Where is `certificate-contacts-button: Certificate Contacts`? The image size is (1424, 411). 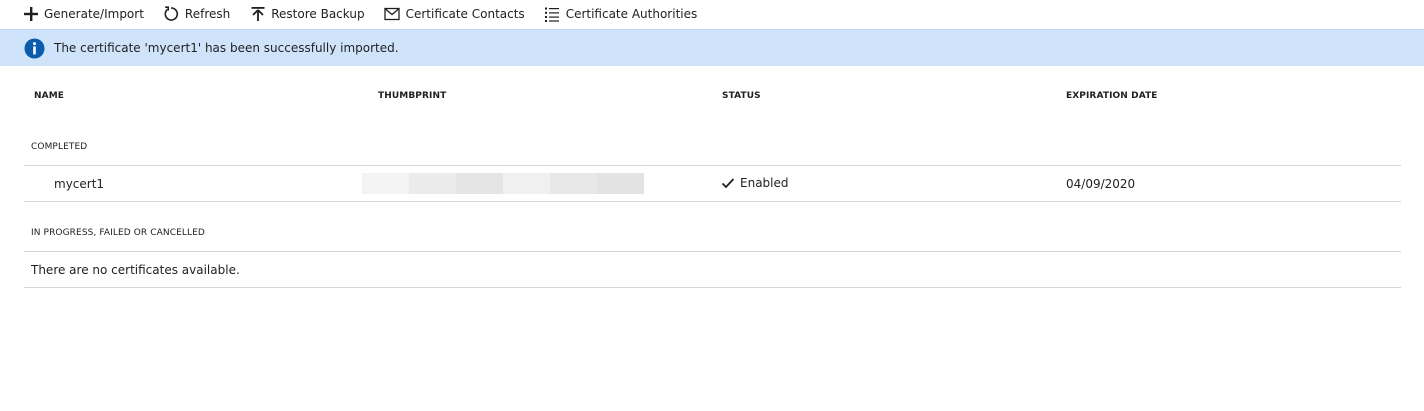 certificate-contacts-button: Certificate Contacts is located at coordinates (454, 14).